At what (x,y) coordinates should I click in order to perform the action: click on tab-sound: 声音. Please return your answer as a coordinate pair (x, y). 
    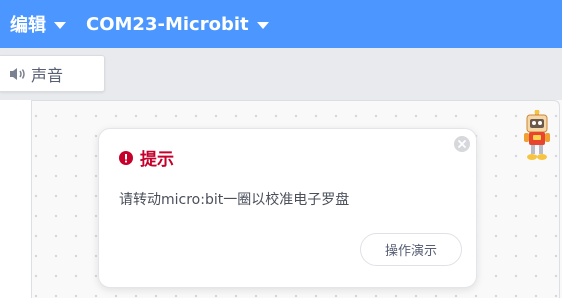
    Looking at the image, I should click on (52, 73).